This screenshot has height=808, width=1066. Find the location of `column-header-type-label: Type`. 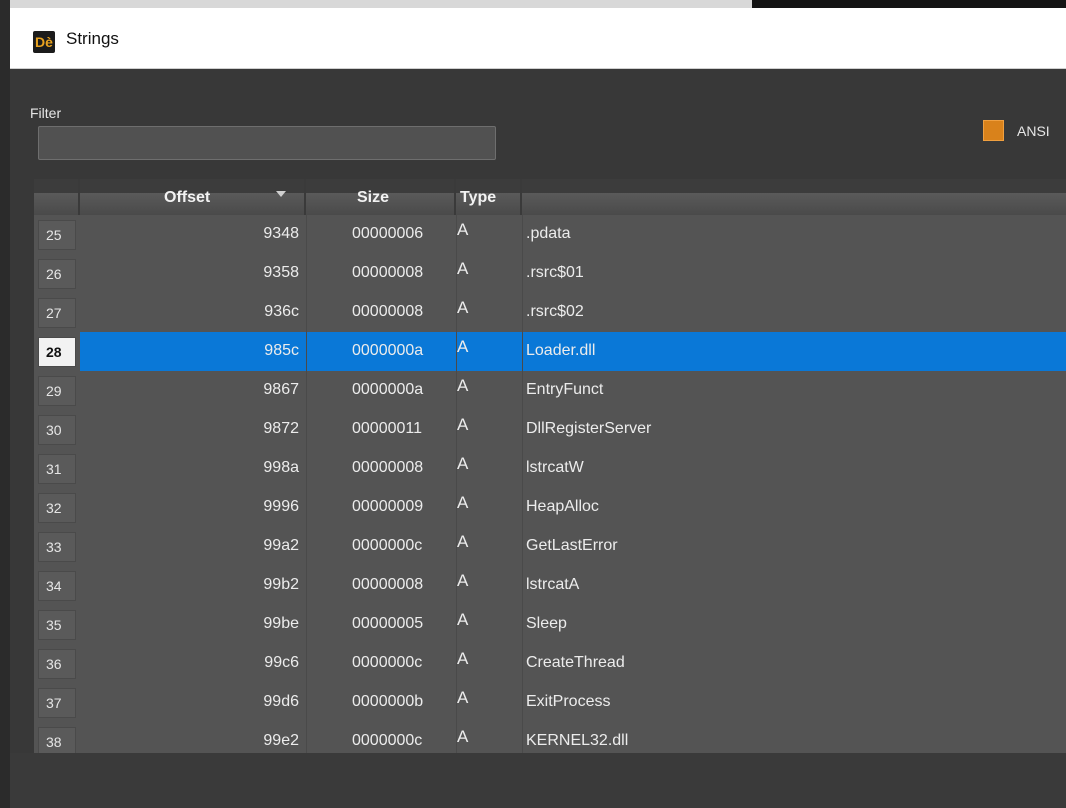

column-header-type-label: Type is located at coordinates (478, 197).